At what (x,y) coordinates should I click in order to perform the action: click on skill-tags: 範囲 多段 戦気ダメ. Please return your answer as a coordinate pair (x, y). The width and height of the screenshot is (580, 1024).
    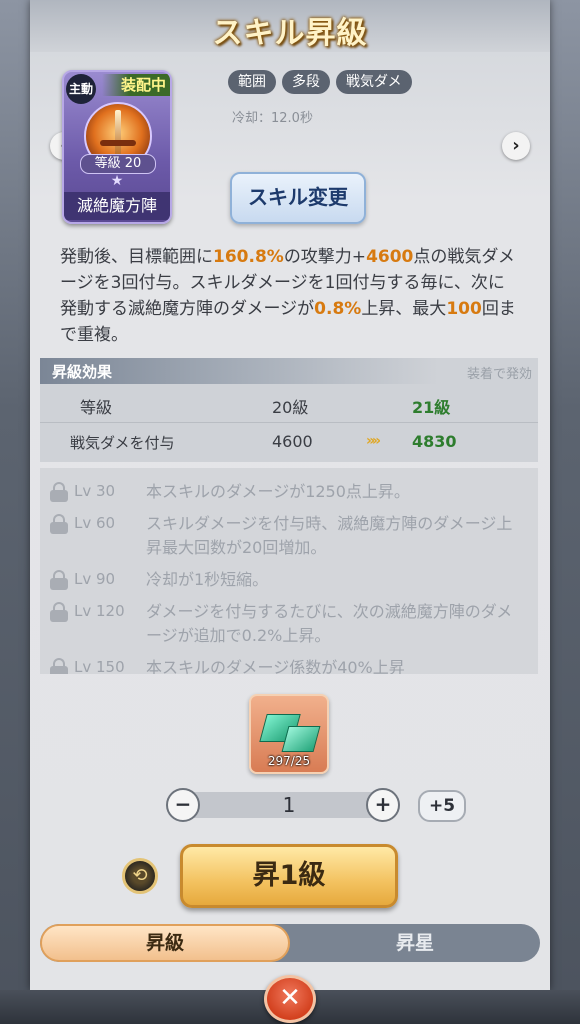
    Looking at the image, I should click on (320, 82).